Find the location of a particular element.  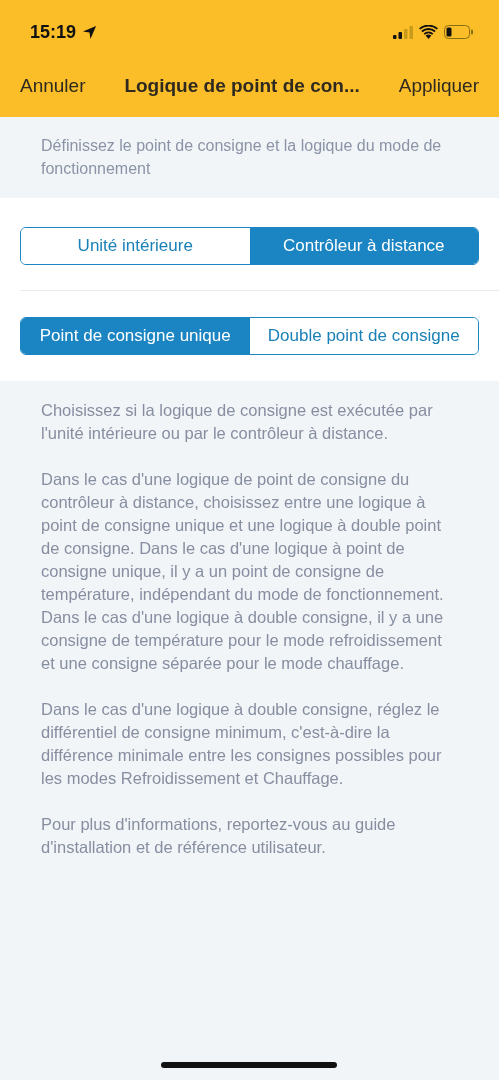

help-paragraph: Dans le cas d'une logique à double consigne, réglez le différentiel de consigne minimum, c'est-à-dire la différence minimale entre les consignes possibles pour les modes Refroidissement et Chauffage. is located at coordinates (242, 744).